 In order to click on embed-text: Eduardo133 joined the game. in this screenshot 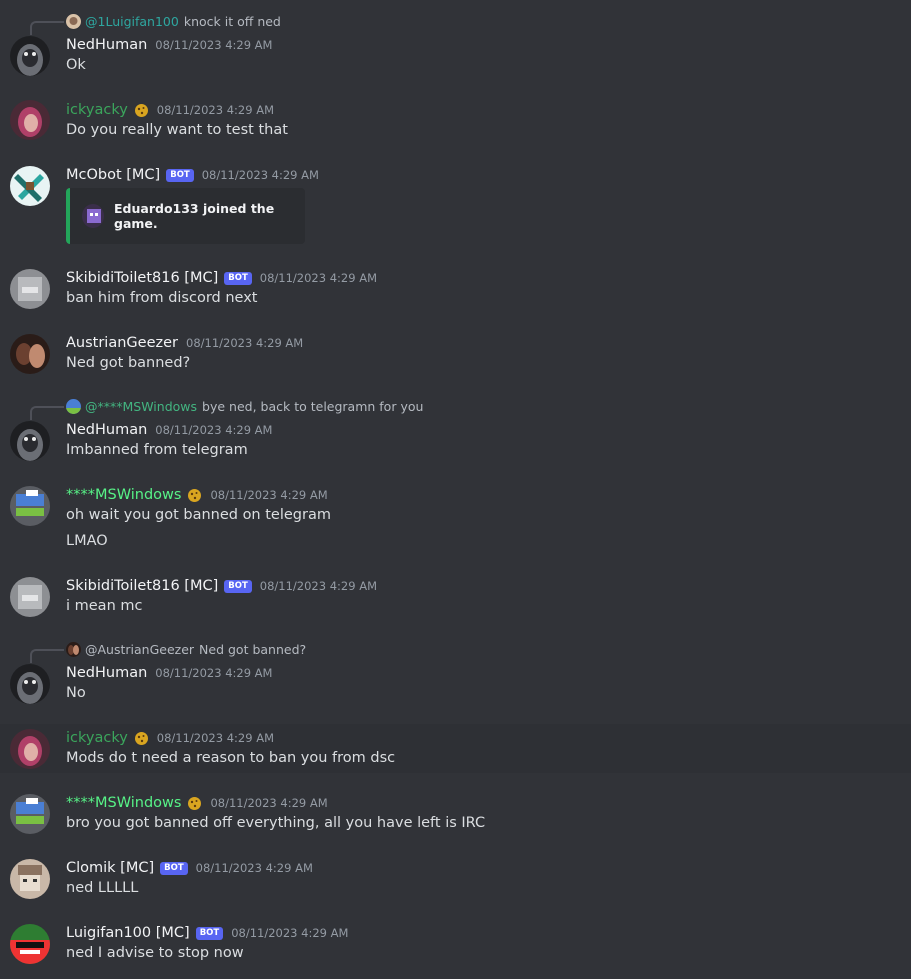, I will do `click(194, 216)`.